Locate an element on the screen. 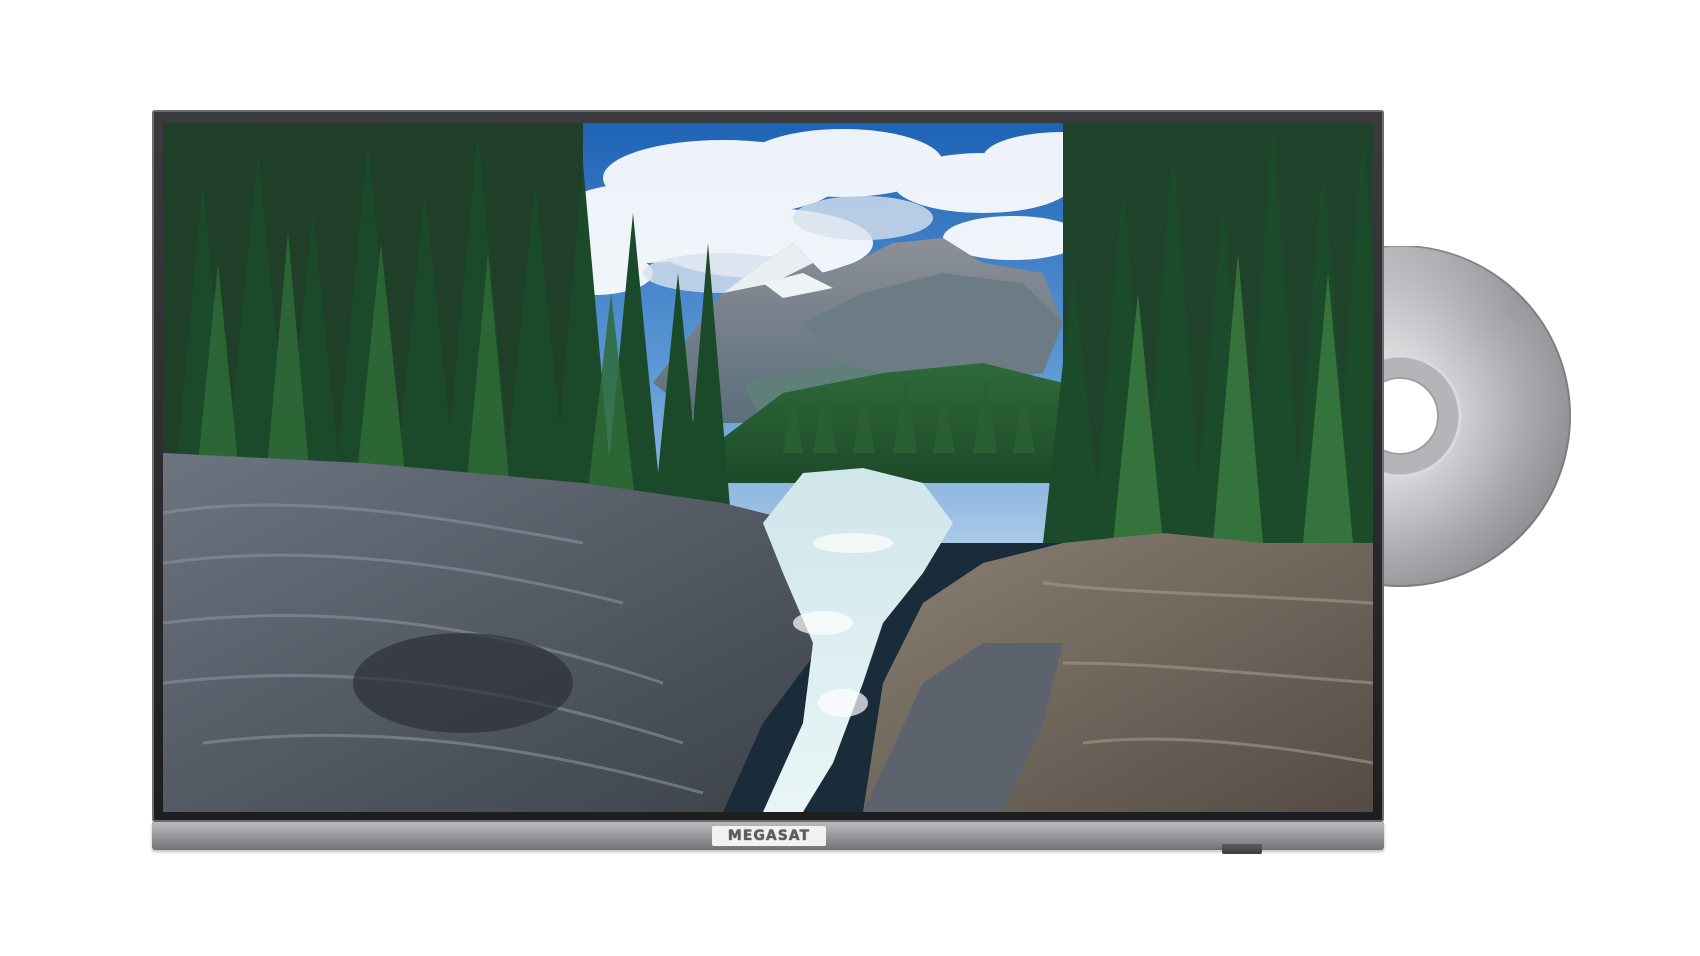 This screenshot has width=1700, height=956. ir-sensor is located at coordinates (1242, 849).